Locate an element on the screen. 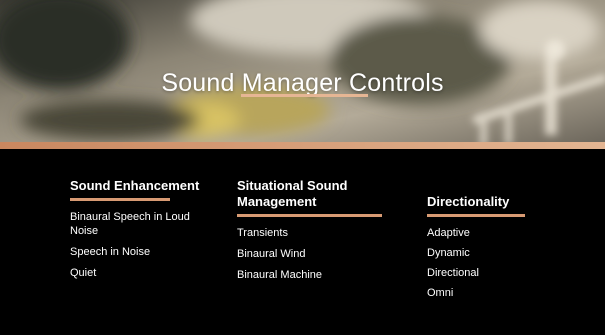  column-heading: Situational Sound Management is located at coordinates (292, 193).